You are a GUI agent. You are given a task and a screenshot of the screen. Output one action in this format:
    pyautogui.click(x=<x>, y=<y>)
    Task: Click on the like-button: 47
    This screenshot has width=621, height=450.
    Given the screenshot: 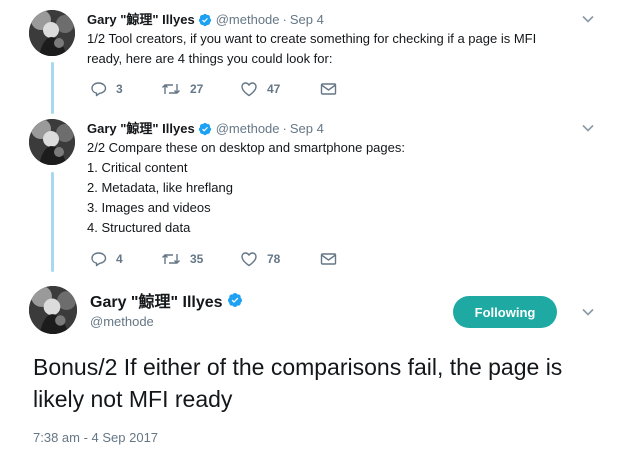 What is the action you would take?
    pyautogui.click(x=280, y=89)
    